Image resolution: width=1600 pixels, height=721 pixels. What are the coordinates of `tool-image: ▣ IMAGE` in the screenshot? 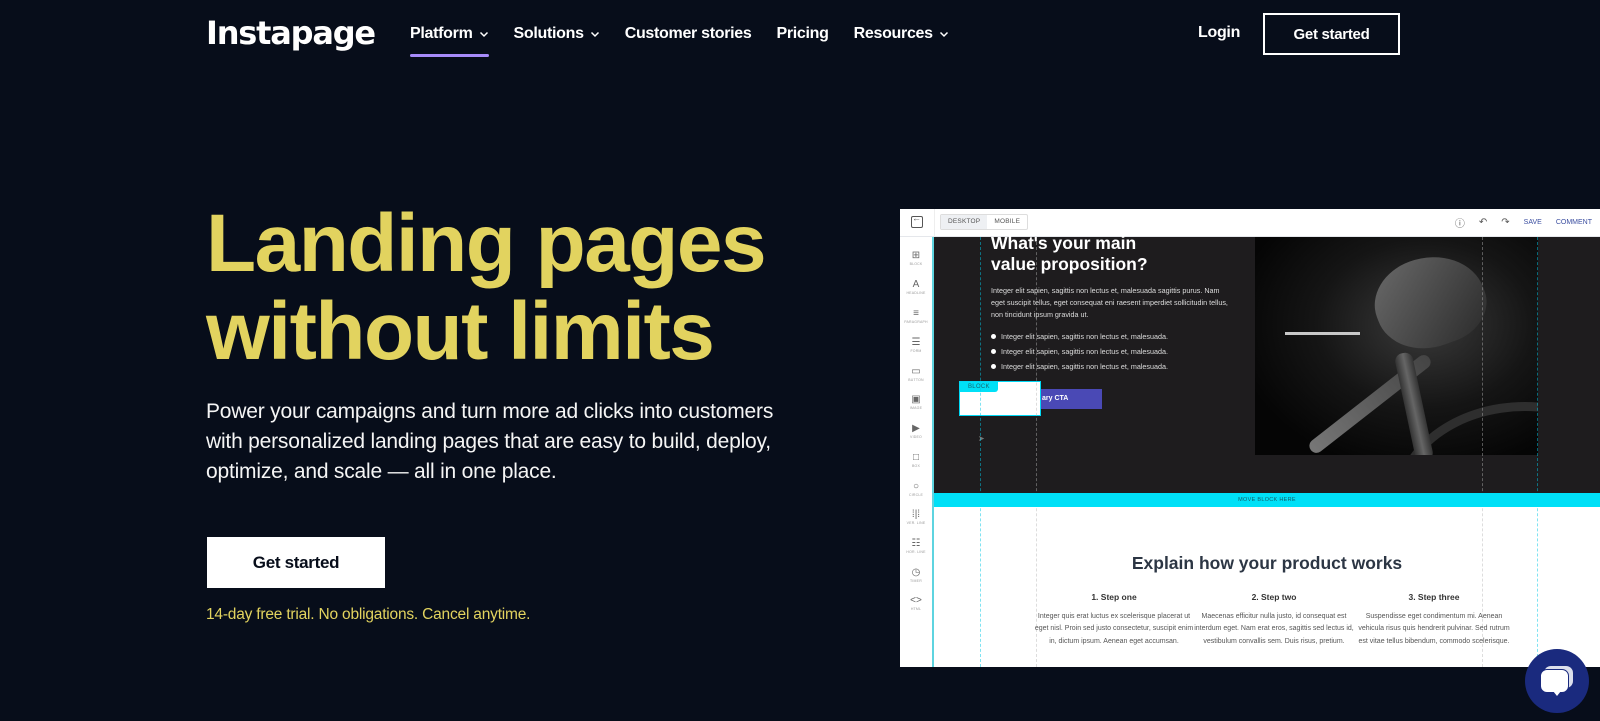 It's located at (916, 402).